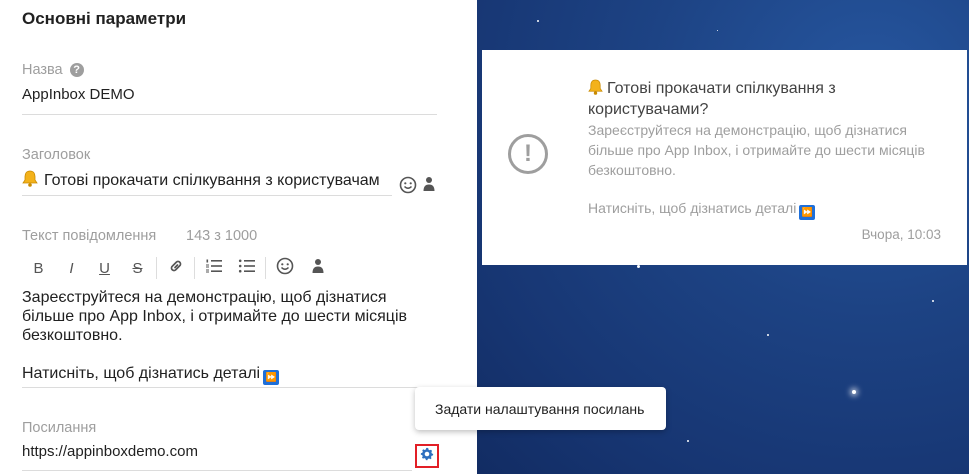  What do you see at coordinates (71, 268) in the screenshot?
I see `italic-button: I` at bounding box center [71, 268].